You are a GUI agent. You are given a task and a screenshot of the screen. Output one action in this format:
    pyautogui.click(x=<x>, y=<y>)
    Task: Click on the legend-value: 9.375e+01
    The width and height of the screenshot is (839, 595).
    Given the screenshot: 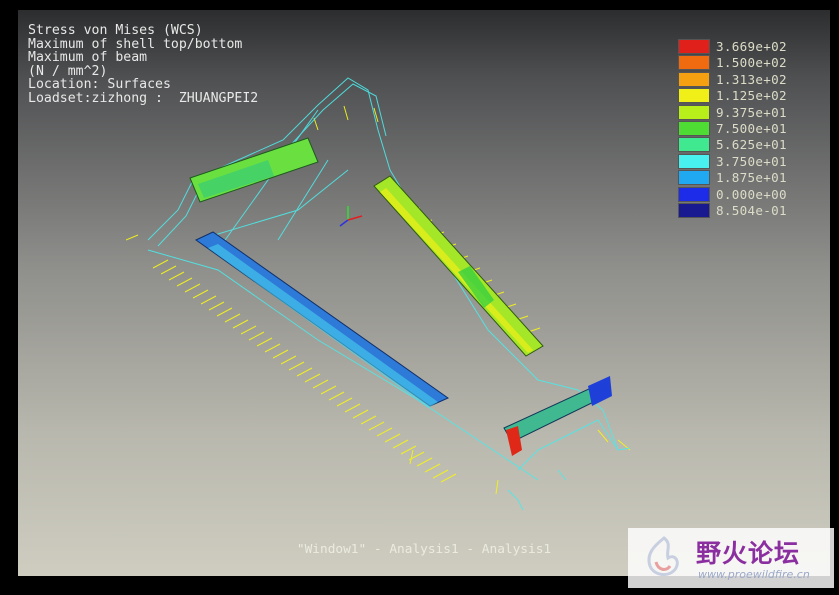 What is the action you would take?
    pyautogui.click(x=751, y=112)
    